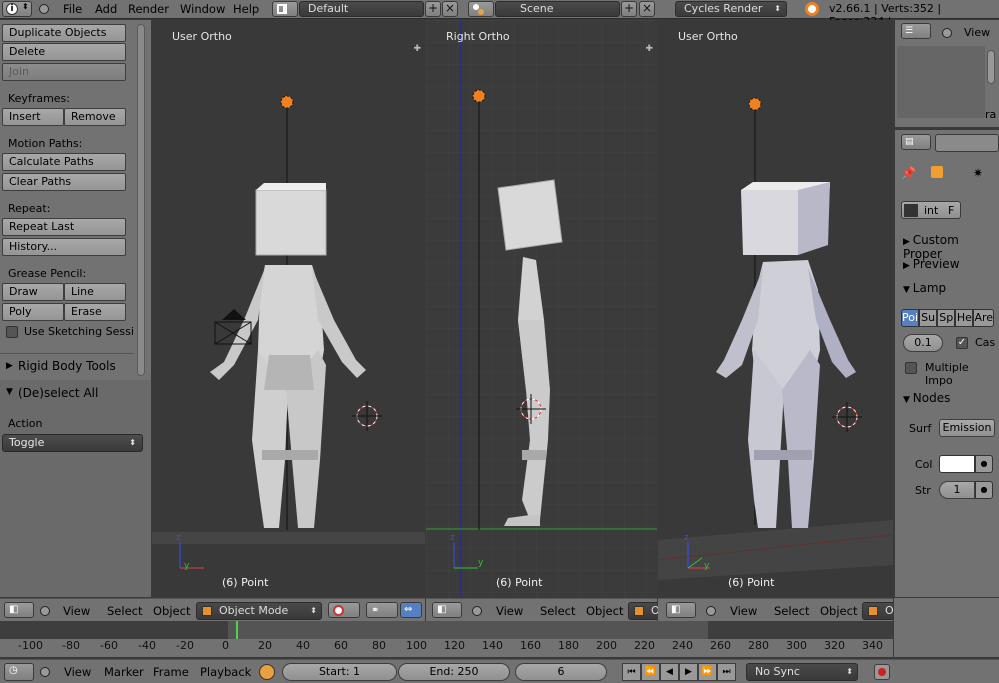 This screenshot has width=999, height=683. Describe the element at coordinates (669, 672) in the screenshot. I see `play-reverse-icon: ◀` at that location.